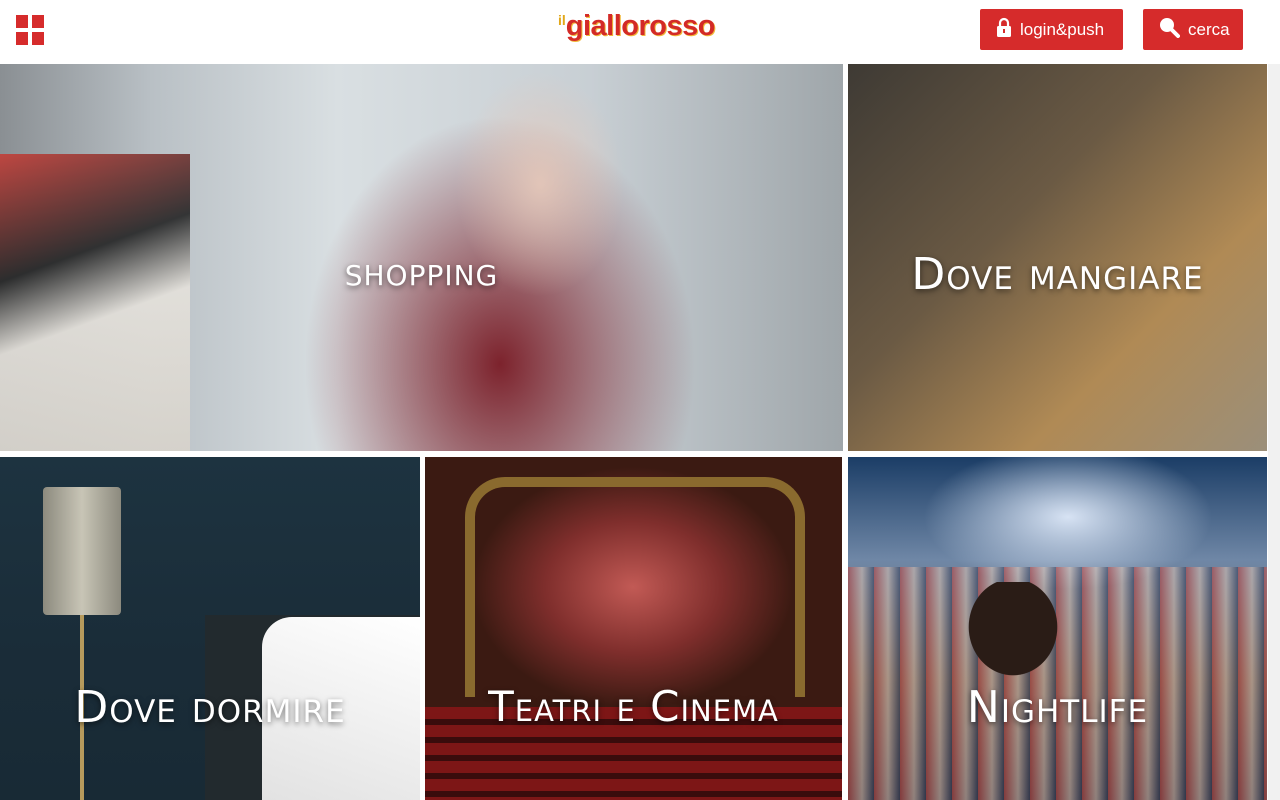  I want to click on tile-label-dove-dormire: Dove dormire, so click(210, 707).